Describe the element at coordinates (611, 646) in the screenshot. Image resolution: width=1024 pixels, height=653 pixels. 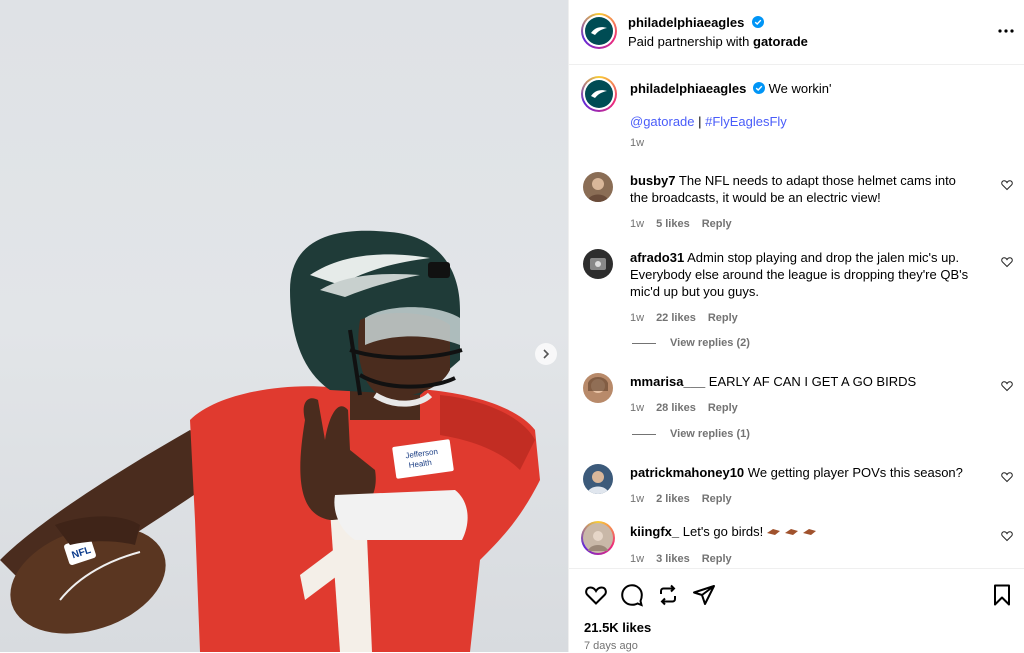
I see `post-date: 7 days ago` at that location.